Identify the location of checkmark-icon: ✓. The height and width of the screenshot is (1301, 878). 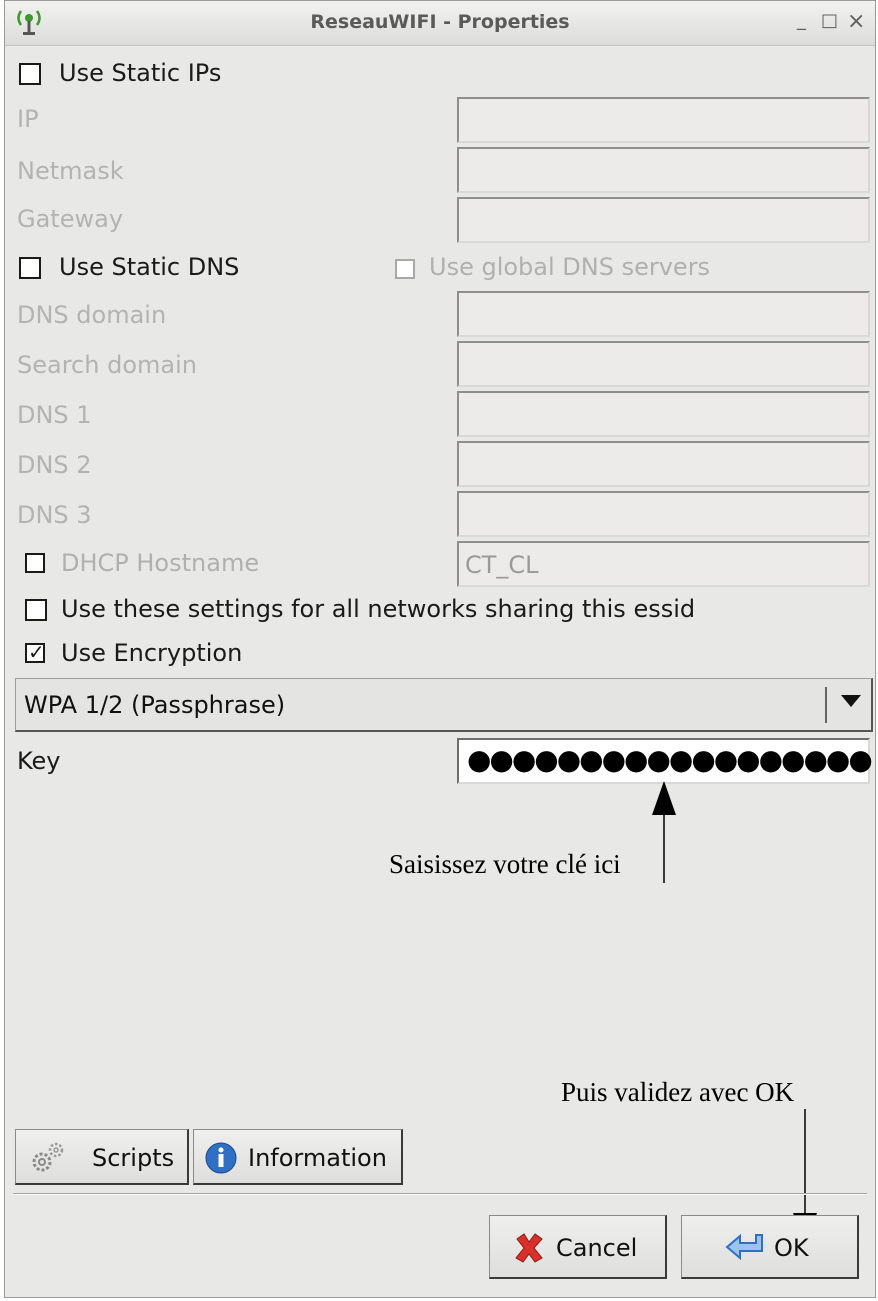
(36, 652).